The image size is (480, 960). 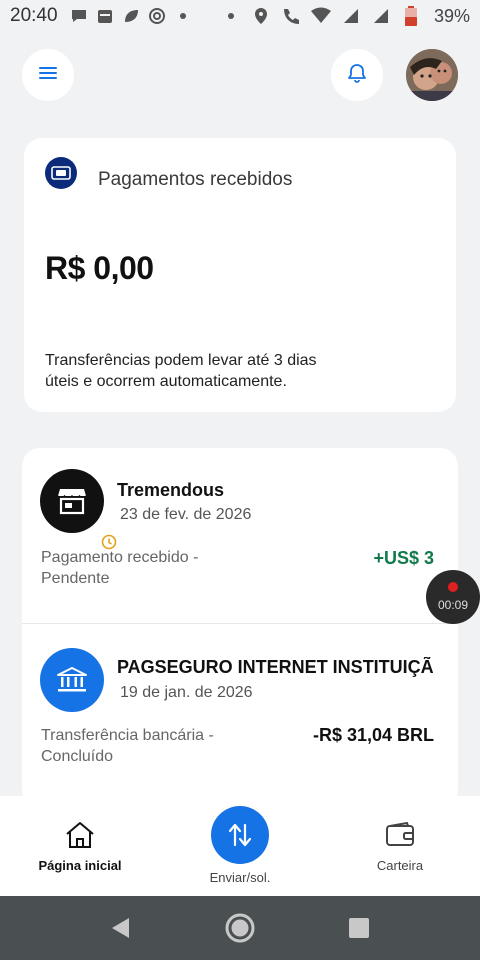 What do you see at coordinates (403, 558) in the screenshot?
I see `transaction-amount: +US$ 3` at bounding box center [403, 558].